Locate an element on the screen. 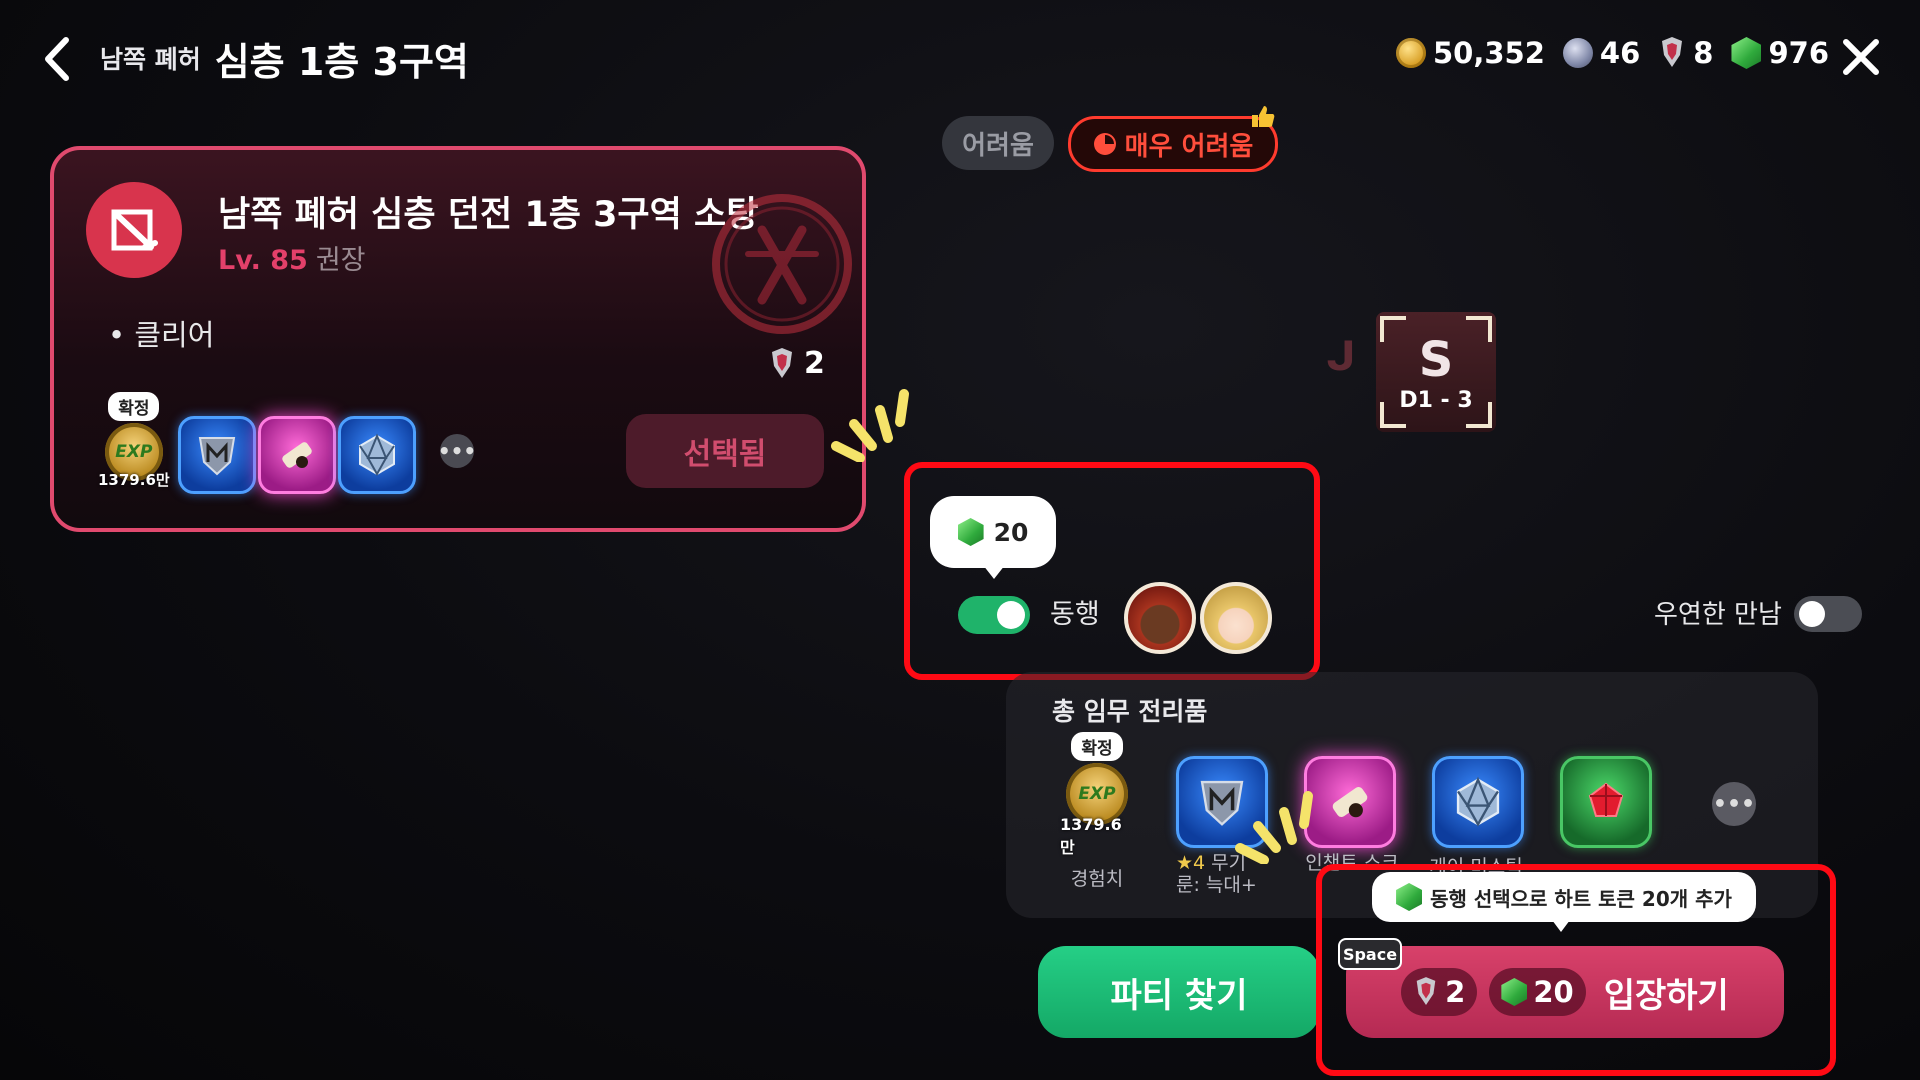 This screenshot has width=1920, height=1080. crossed-swords-icon is located at coordinates (134, 230).